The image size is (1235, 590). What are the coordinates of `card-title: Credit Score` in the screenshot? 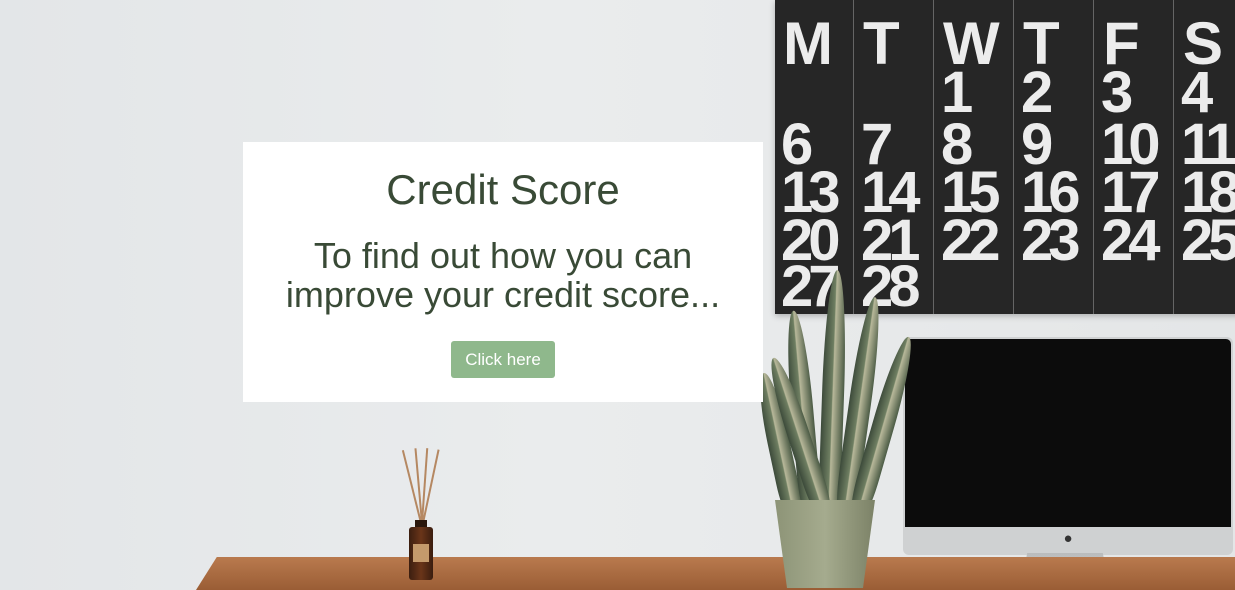 It's located at (503, 189).